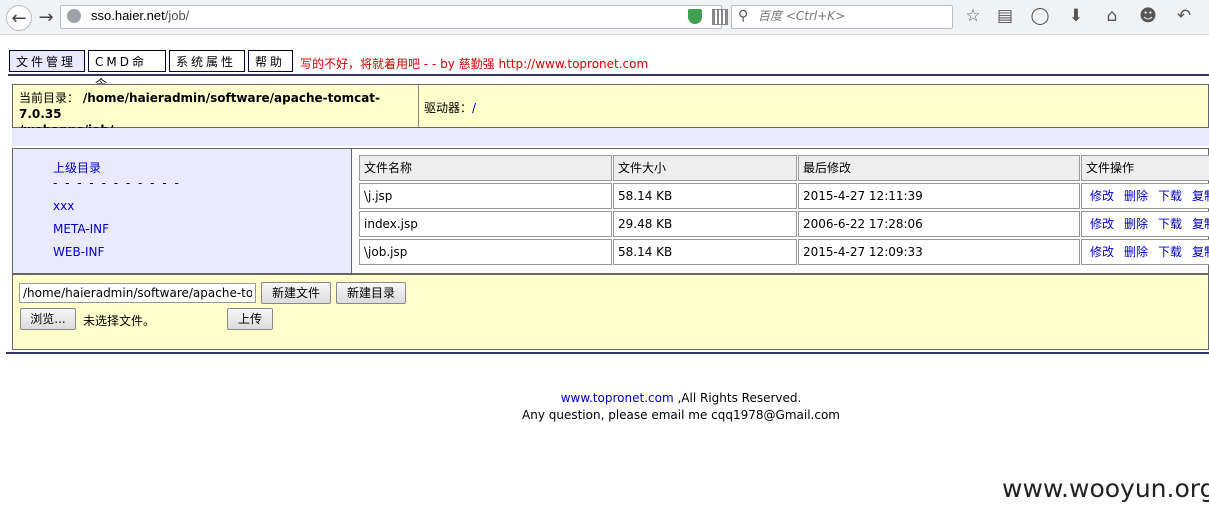  What do you see at coordinates (296, 293) in the screenshot?
I see `new-file-button: 新建文件` at bounding box center [296, 293].